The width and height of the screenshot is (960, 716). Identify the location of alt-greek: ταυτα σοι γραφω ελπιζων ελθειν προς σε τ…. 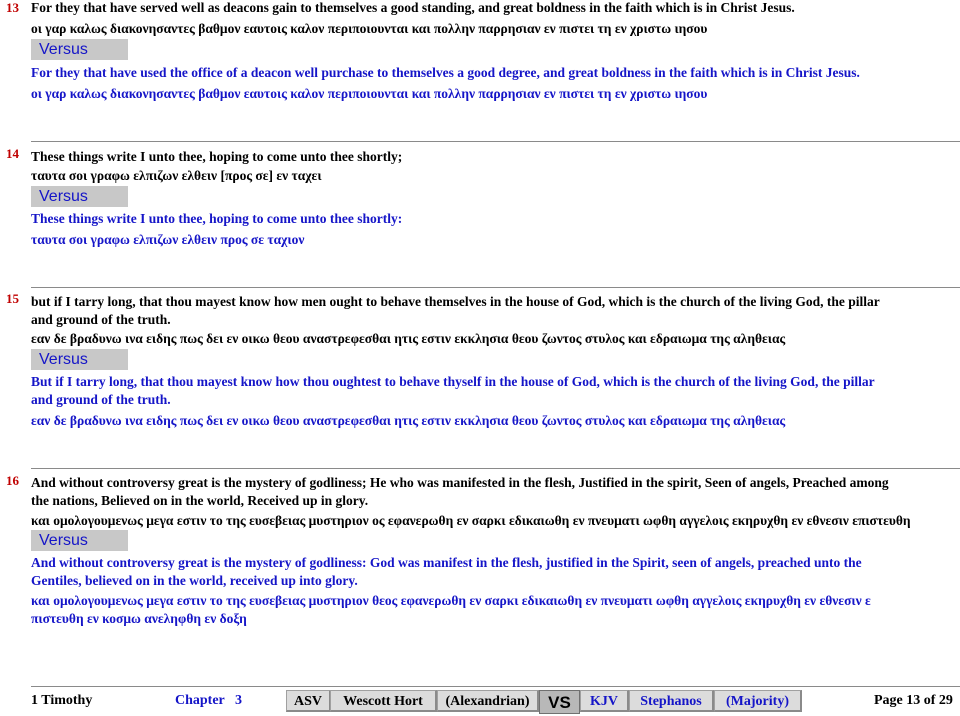
(168, 239).